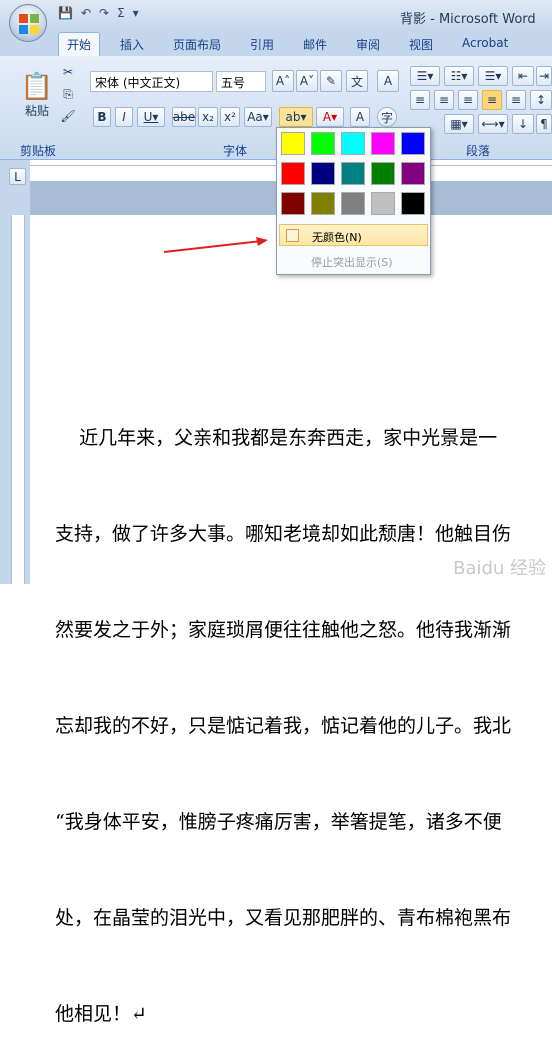 The height and width of the screenshot is (1062, 552). Describe the element at coordinates (37, 86) in the screenshot. I see `clipboard-icon: 📋` at that location.